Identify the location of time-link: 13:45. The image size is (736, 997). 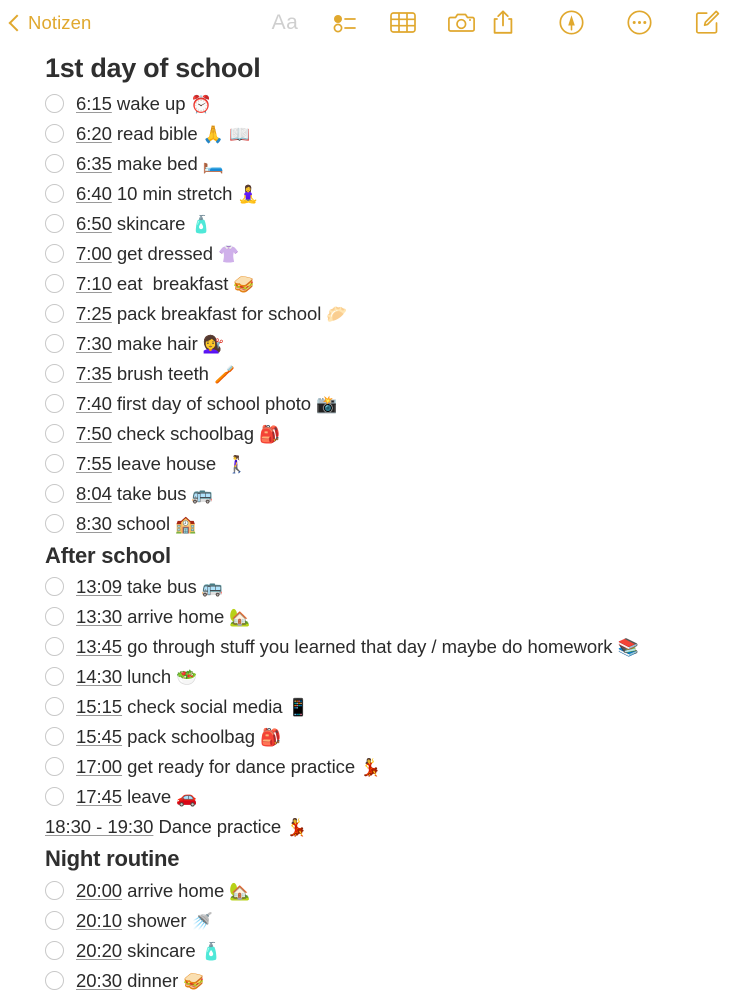
(99, 646).